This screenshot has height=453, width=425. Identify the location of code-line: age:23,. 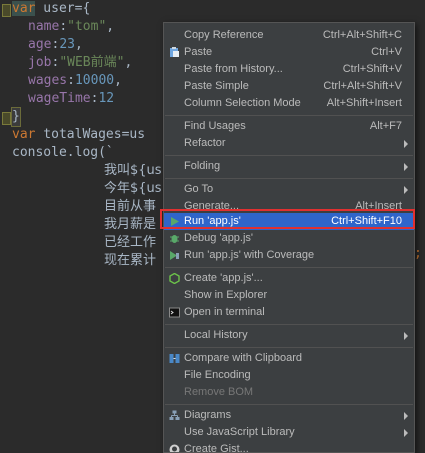
(55, 44).